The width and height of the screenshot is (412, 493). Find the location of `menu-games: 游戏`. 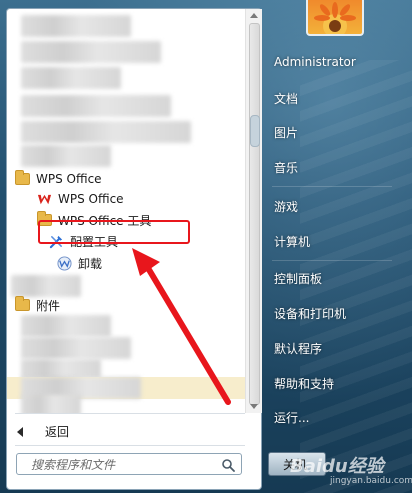

menu-games: 游戏 is located at coordinates (286, 206).